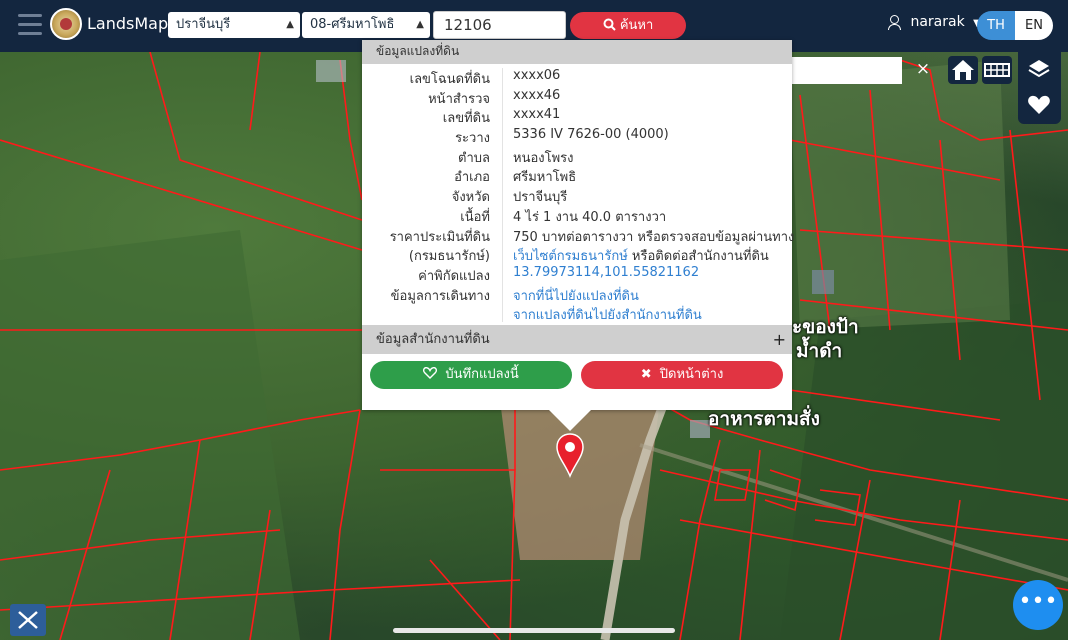 The image size is (1068, 640). I want to click on heart-icon, so click(1039, 105).